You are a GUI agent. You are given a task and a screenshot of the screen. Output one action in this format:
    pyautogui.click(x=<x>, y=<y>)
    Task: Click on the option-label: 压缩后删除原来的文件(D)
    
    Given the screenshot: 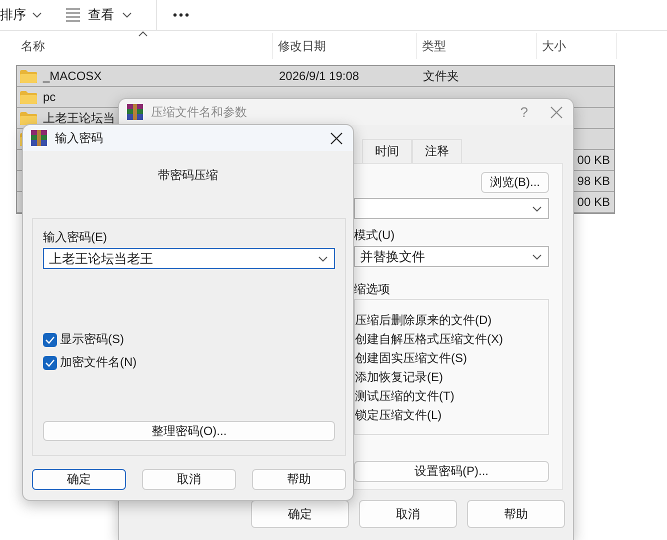 What is the action you would take?
    pyautogui.click(x=451, y=320)
    